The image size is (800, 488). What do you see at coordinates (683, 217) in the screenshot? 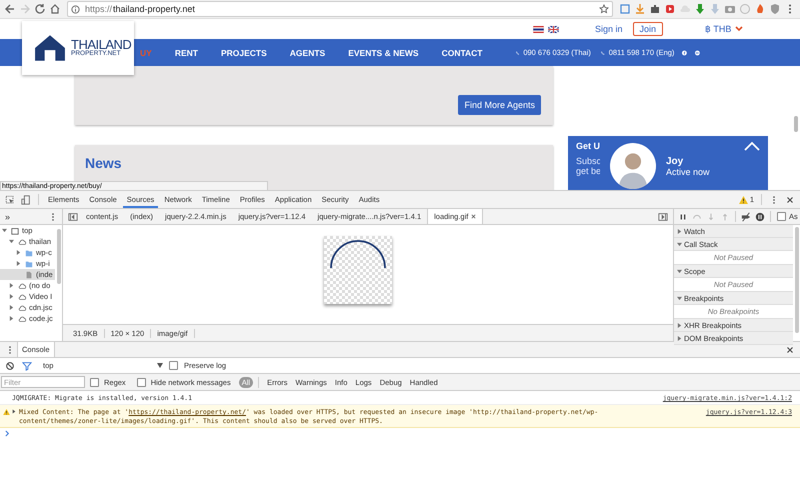
I see `pause-icon` at bounding box center [683, 217].